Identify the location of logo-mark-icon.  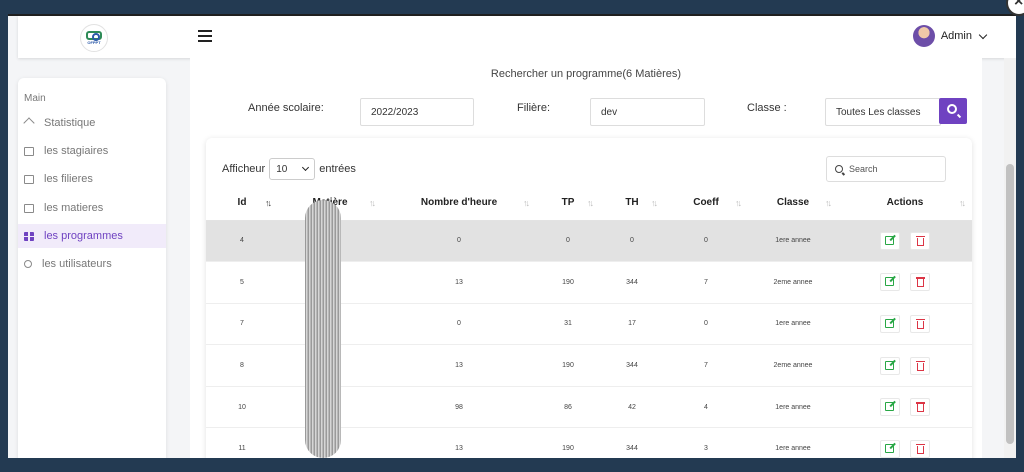
(94, 36).